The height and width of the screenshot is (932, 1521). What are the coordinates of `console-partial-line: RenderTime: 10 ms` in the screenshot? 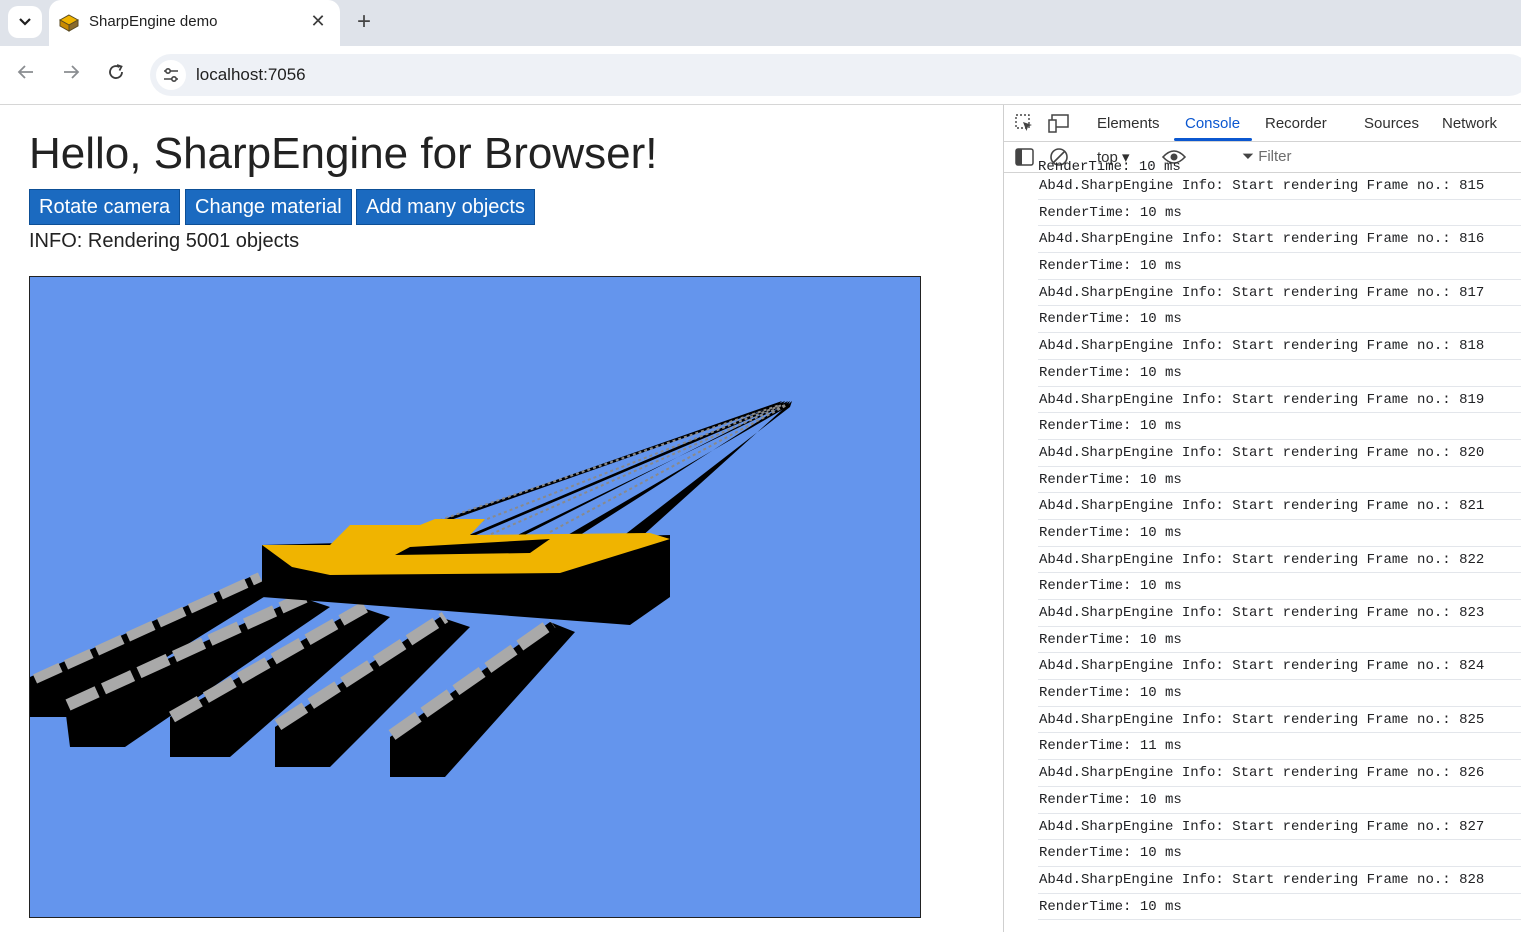 It's located at (1109, 167).